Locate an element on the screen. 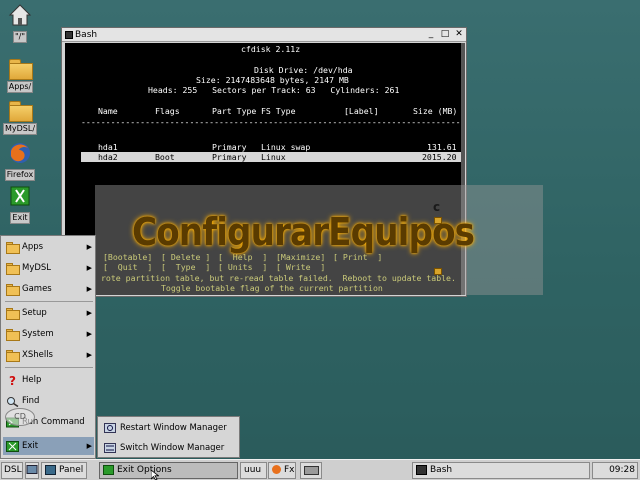 This screenshot has height=480, width=640. partition-row-flags: Boot is located at coordinates (165, 157).